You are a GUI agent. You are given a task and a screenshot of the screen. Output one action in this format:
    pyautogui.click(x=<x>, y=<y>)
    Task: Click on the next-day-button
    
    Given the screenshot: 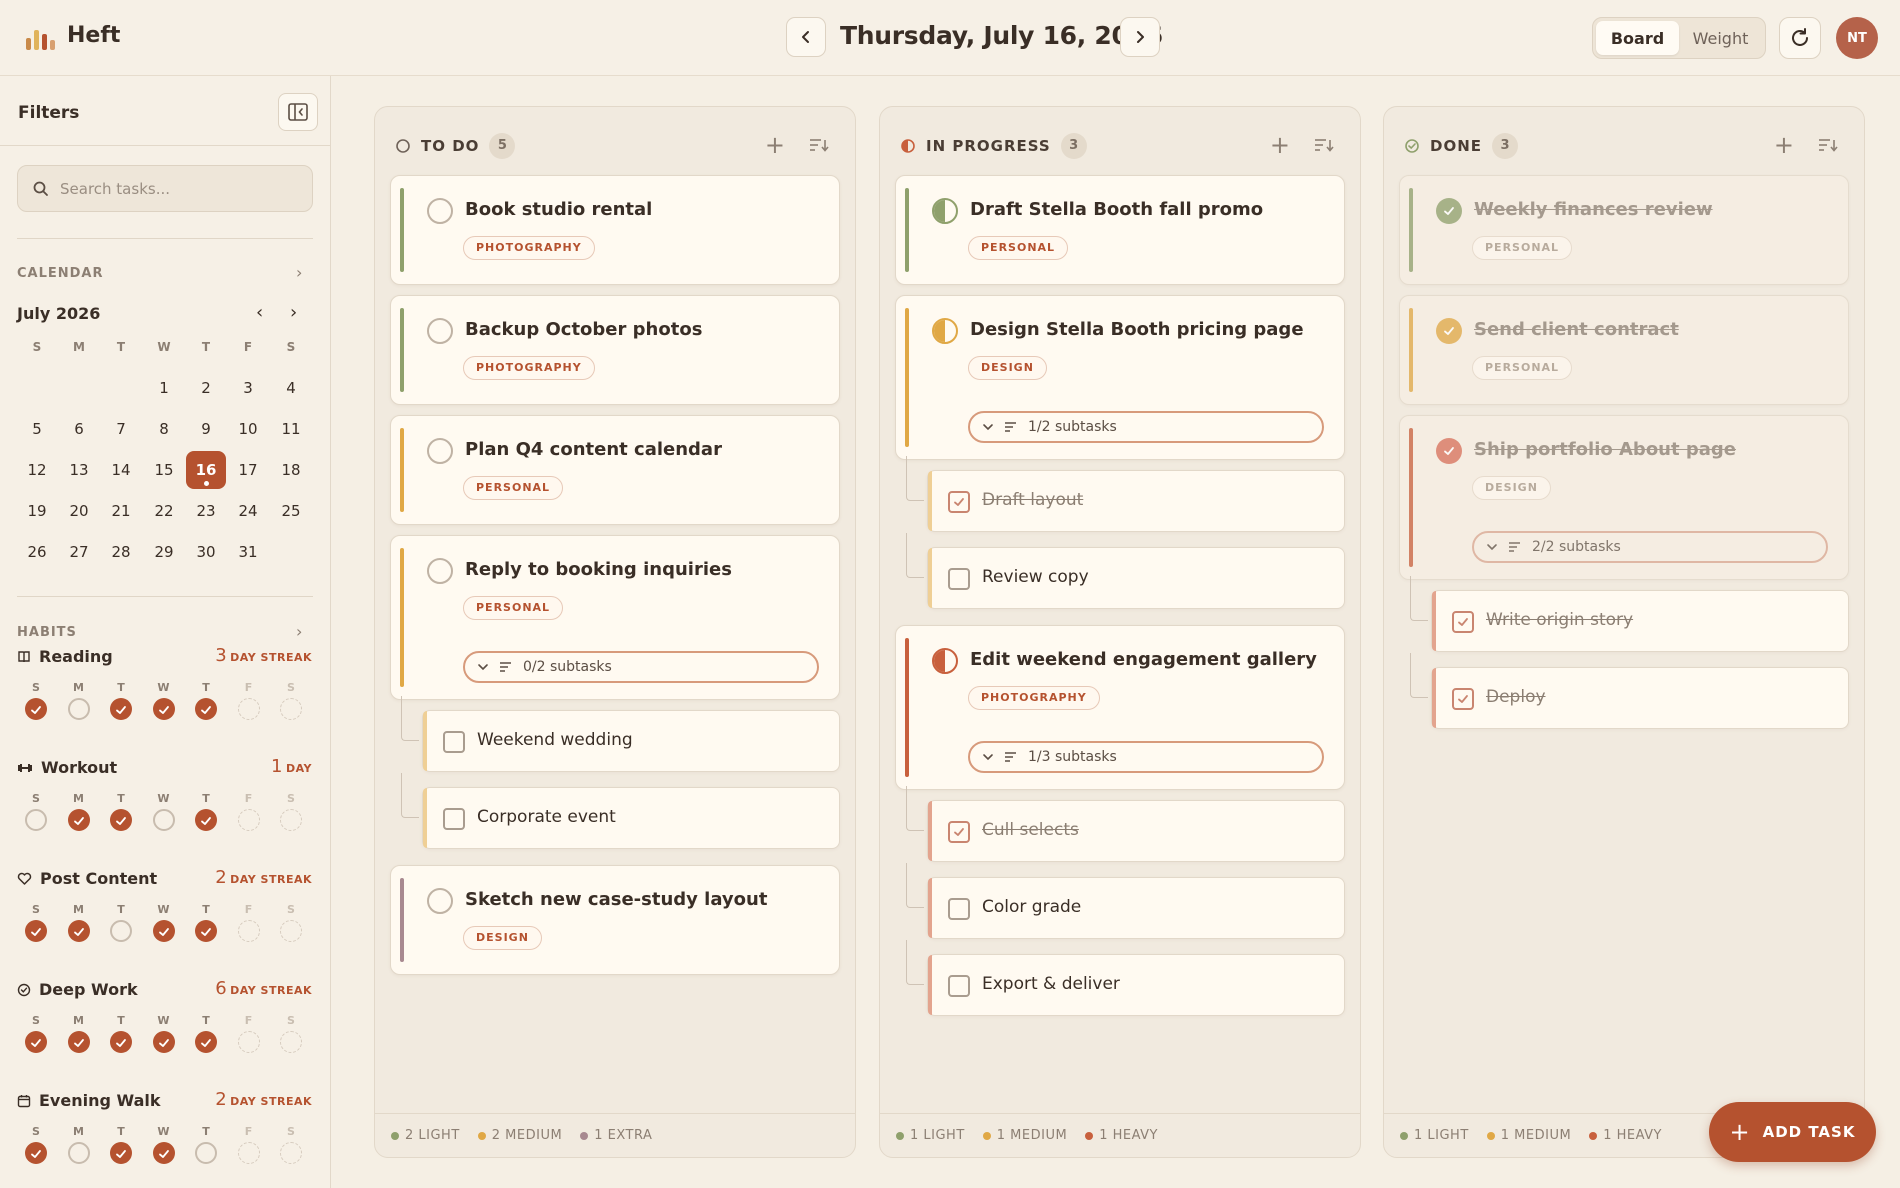 What is the action you would take?
    pyautogui.click(x=1140, y=37)
    